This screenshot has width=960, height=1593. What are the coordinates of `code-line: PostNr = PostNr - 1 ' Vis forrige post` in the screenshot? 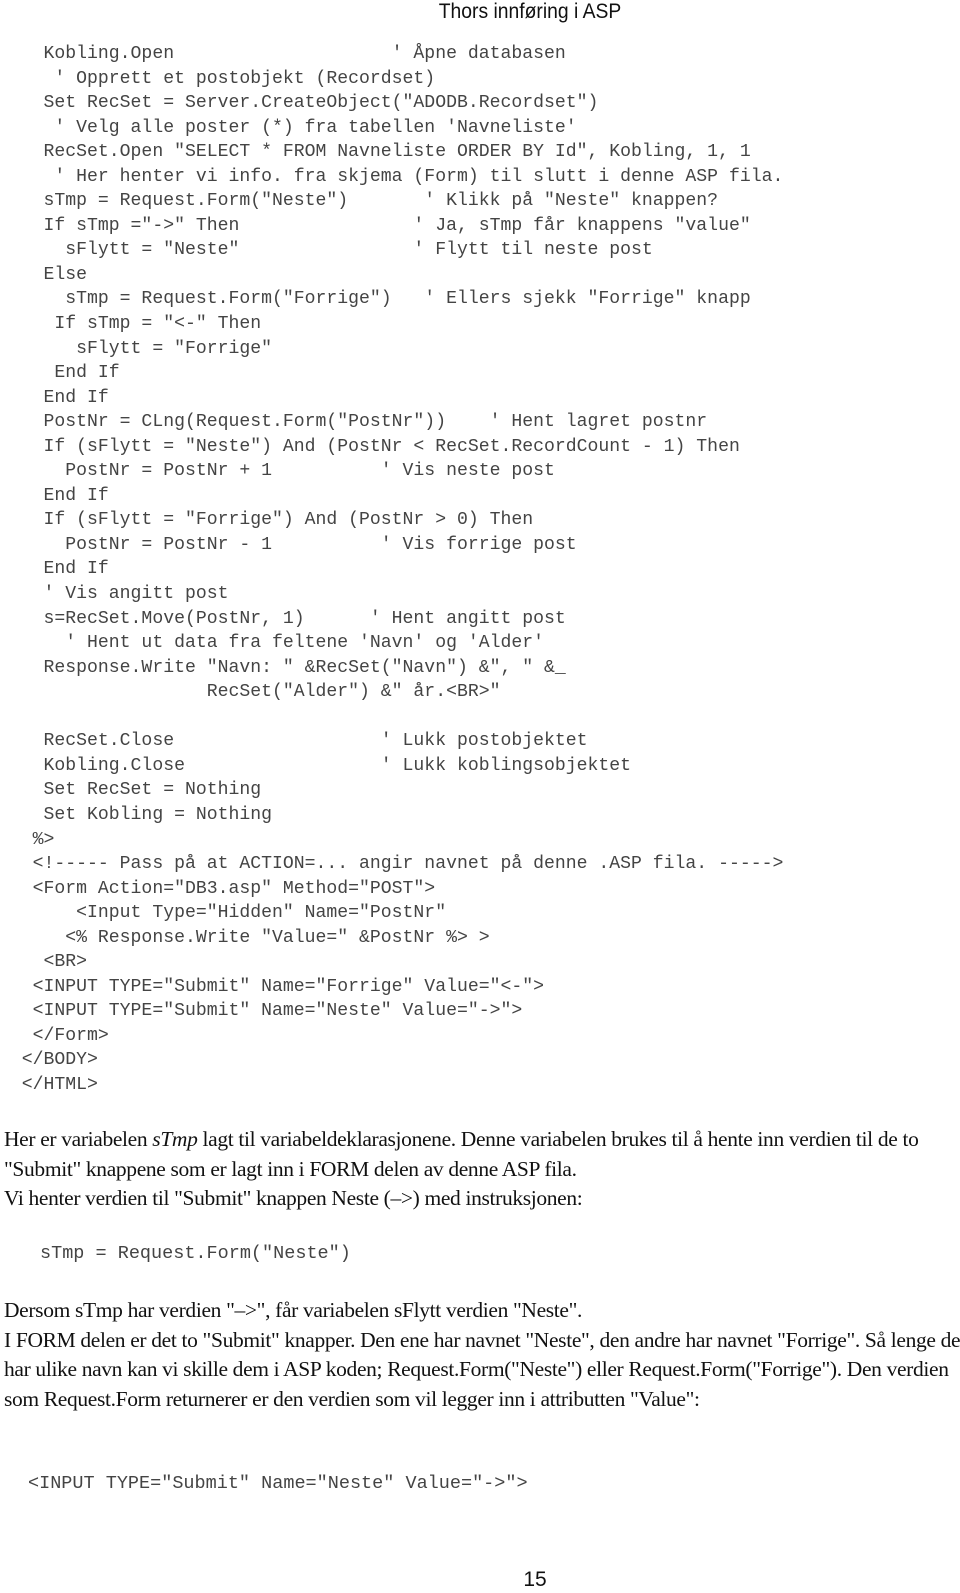 It's located at (288, 544).